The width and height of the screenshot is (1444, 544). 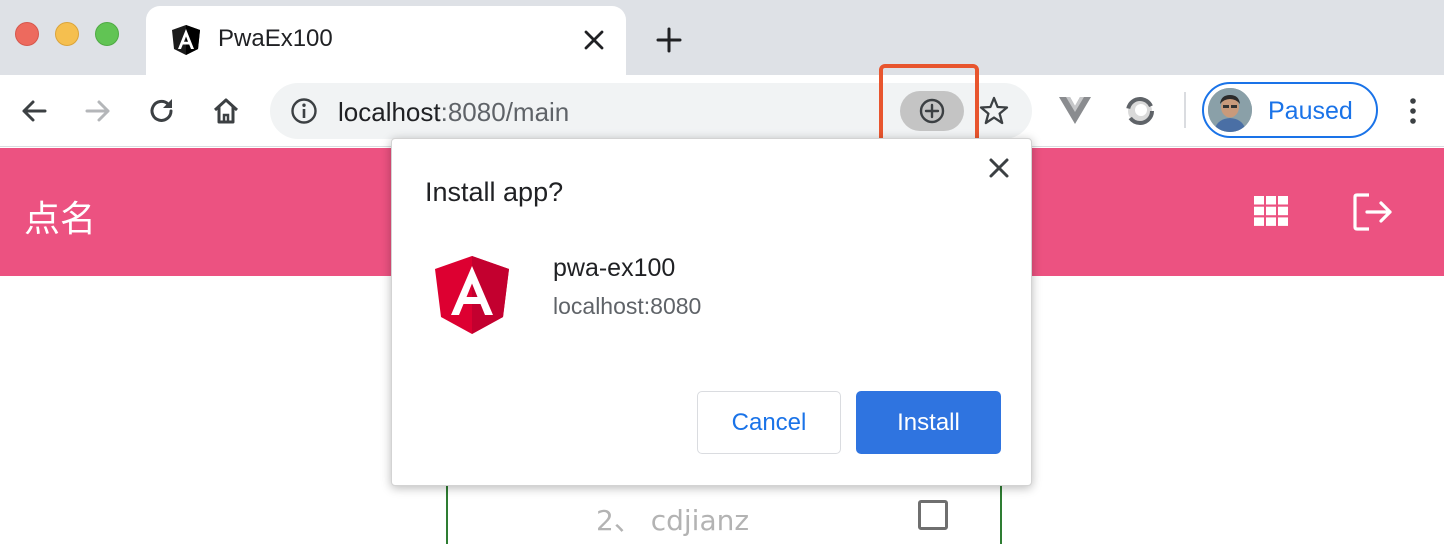 I want to click on app-name: pwa-ex100, so click(x=614, y=268).